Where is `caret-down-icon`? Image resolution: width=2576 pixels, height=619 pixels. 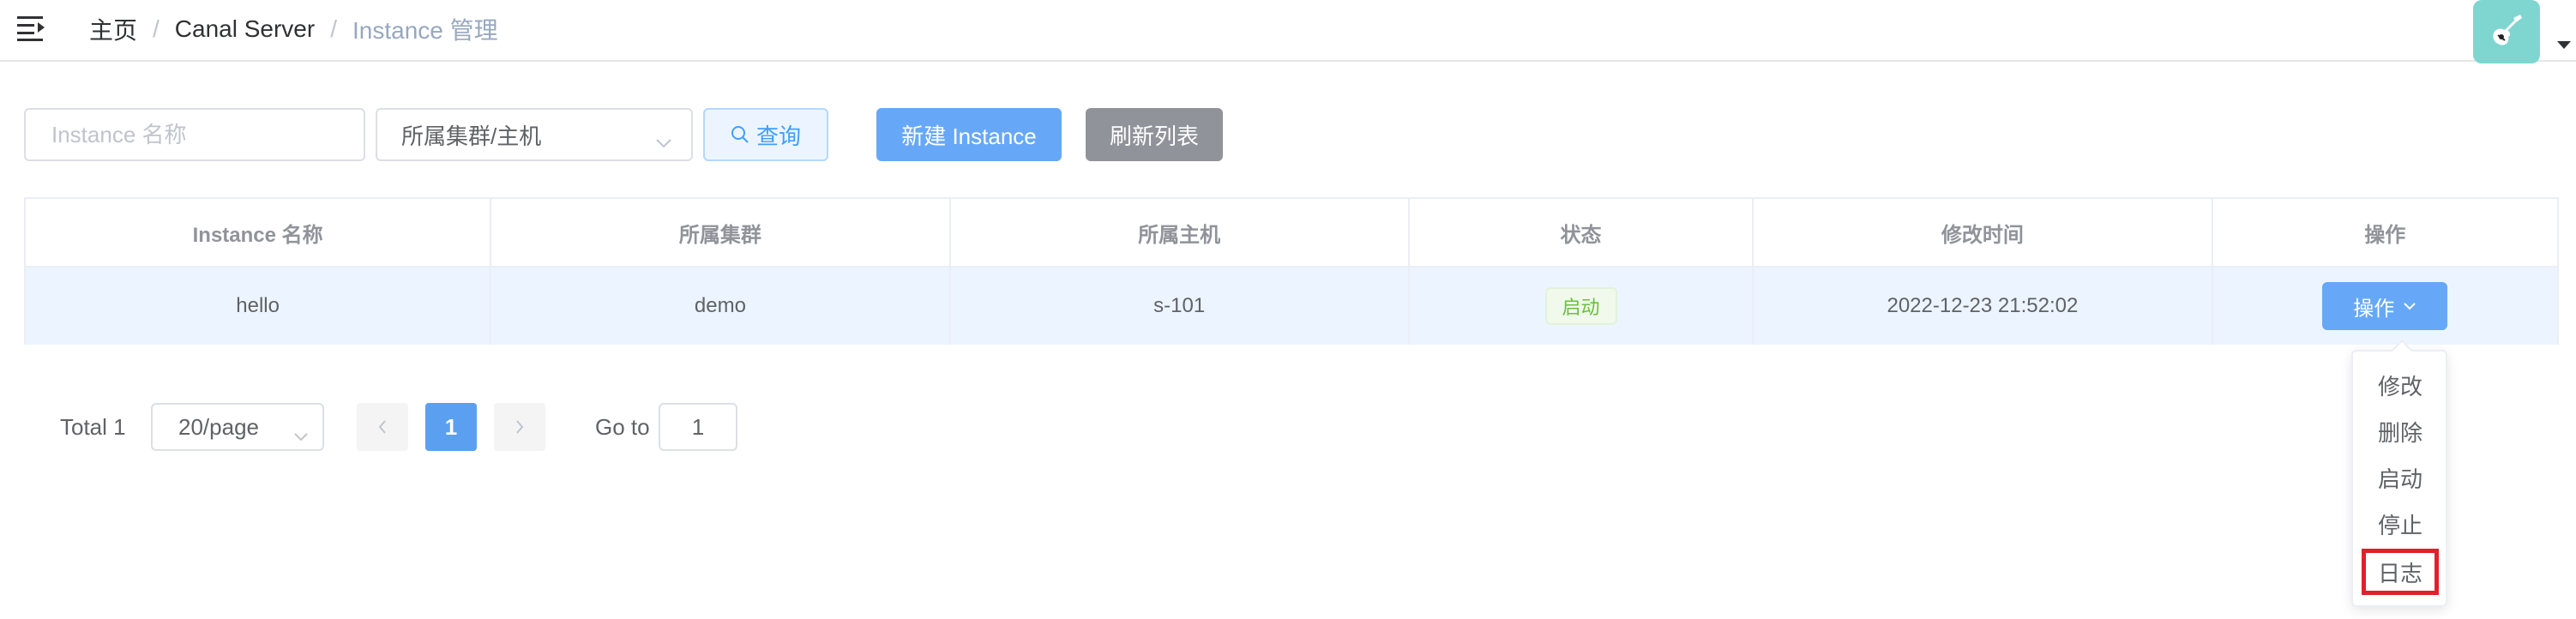 caret-down-icon is located at coordinates (2564, 45).